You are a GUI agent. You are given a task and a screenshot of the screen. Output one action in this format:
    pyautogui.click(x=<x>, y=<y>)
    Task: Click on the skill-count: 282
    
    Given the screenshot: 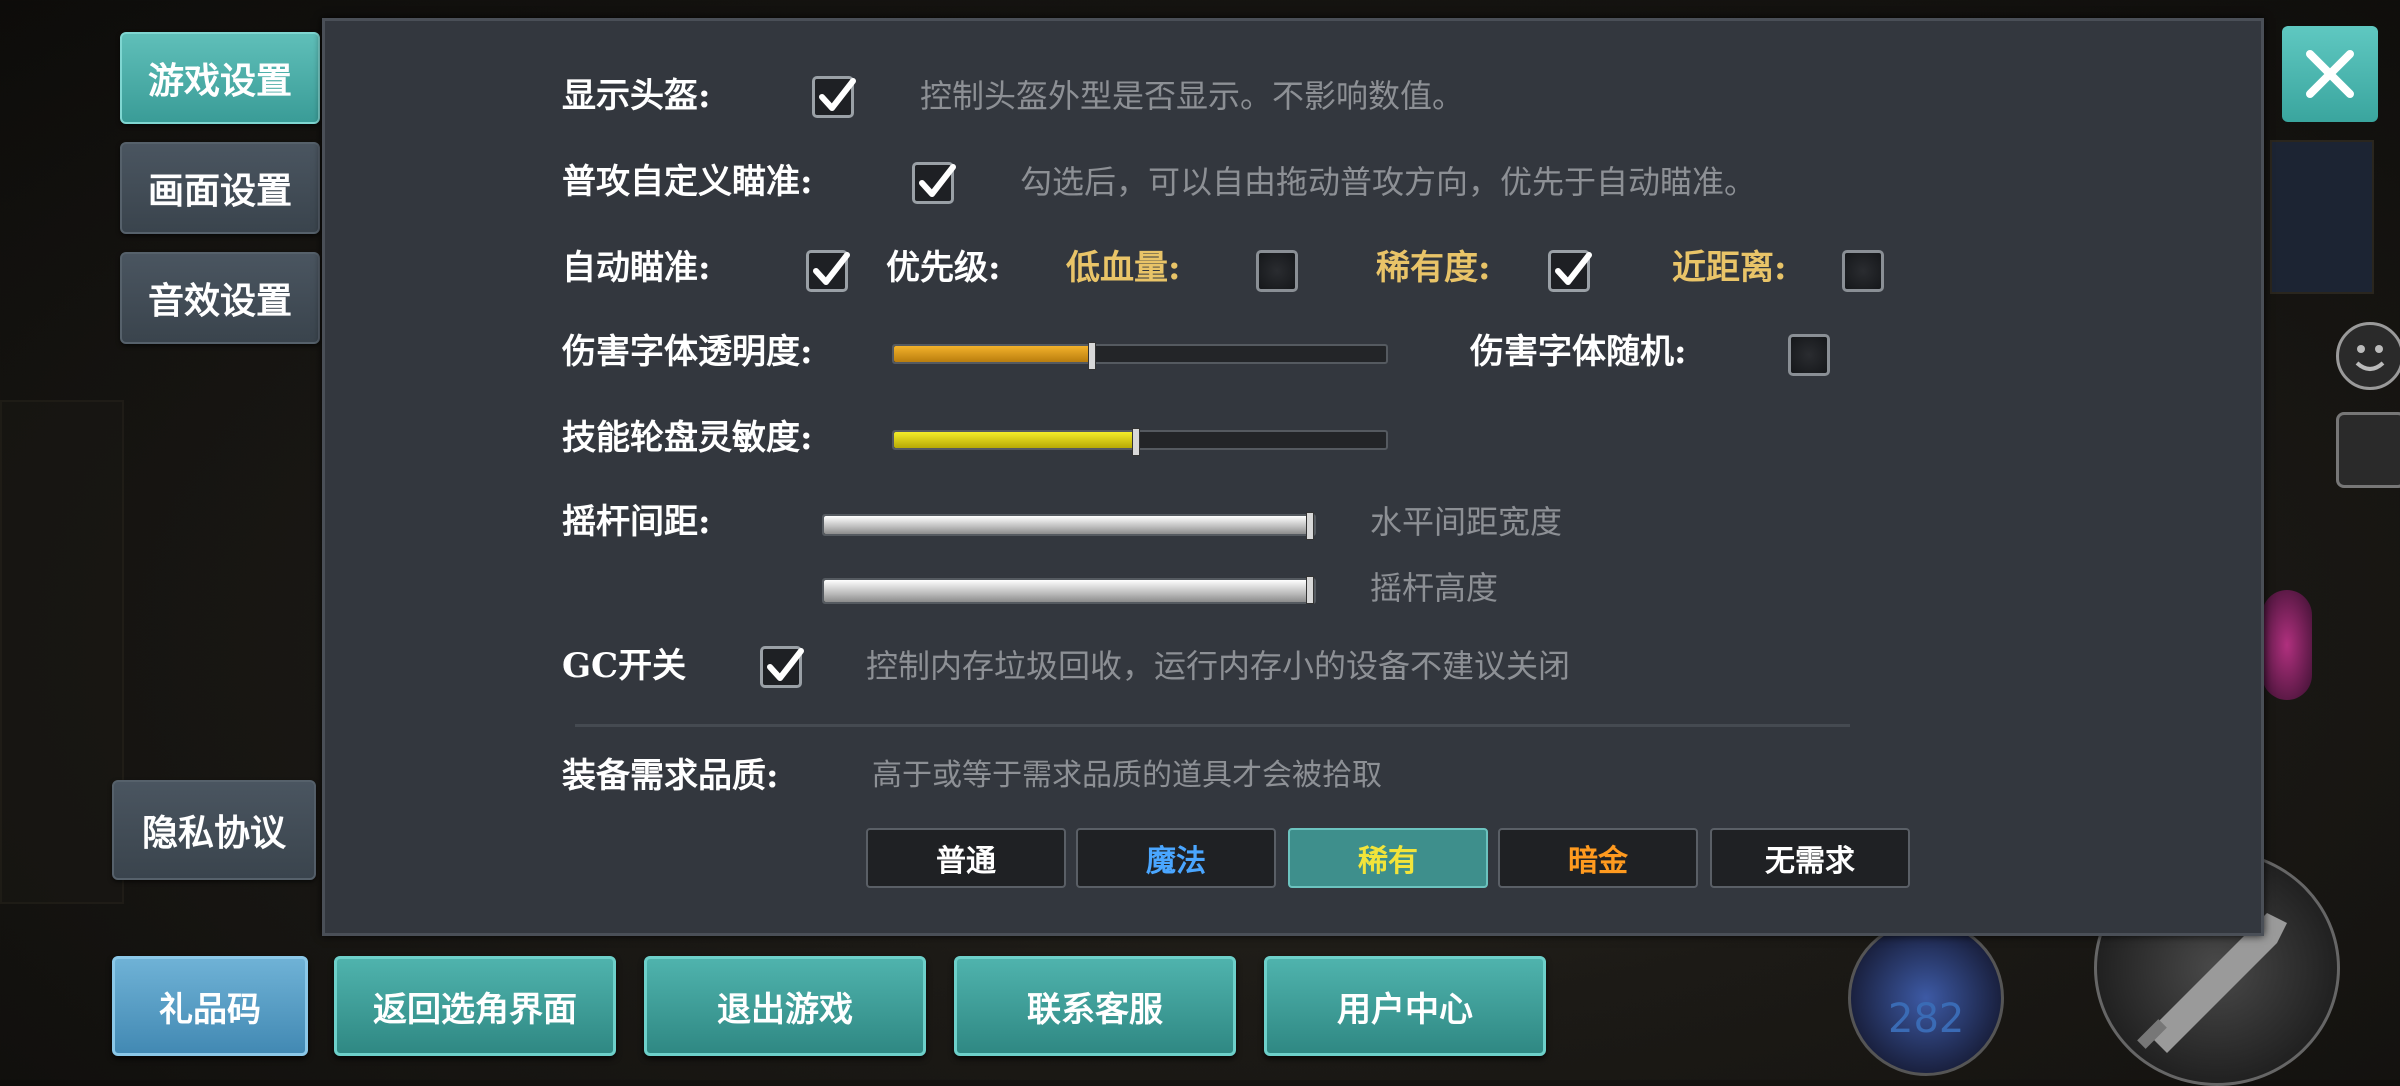 What is the action you would take?
    pyautogui.click(x=1926, y=1019)
    